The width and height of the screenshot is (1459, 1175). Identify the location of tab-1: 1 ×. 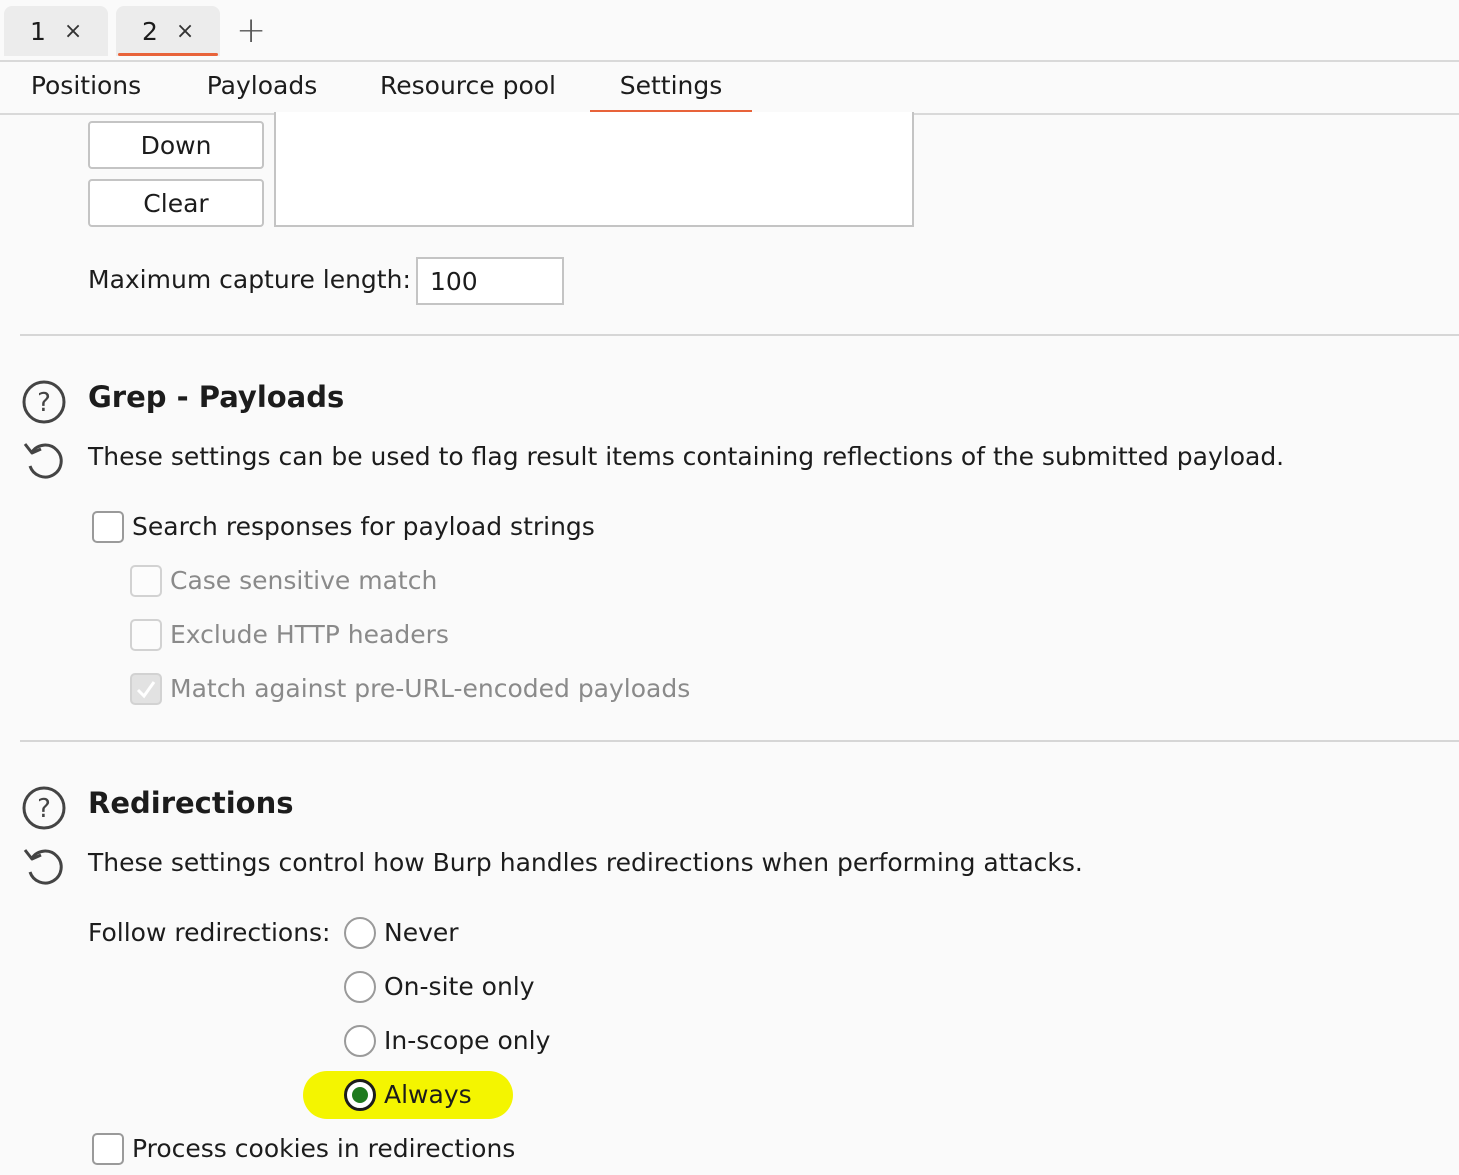
(56, 31).